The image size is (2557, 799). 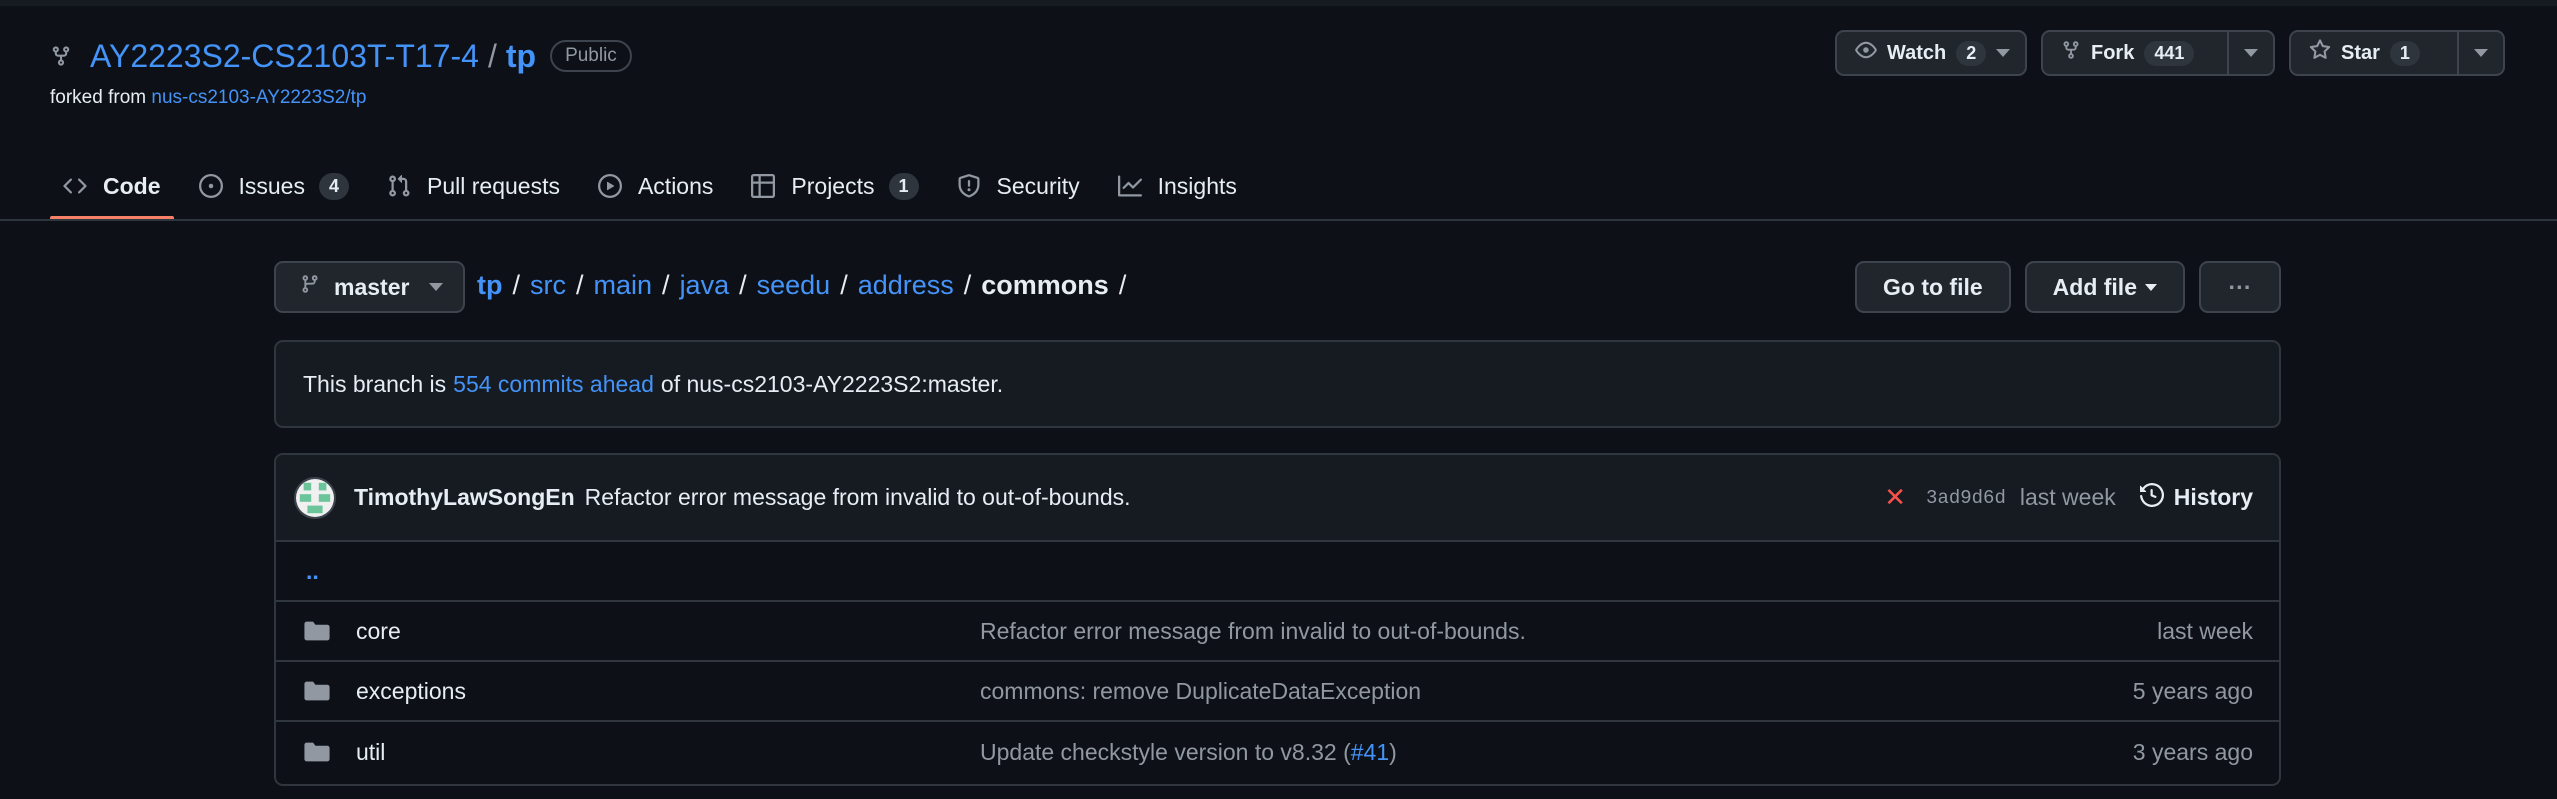 I want to click on breadcrumb-segment: java, so click(x=705, y=285).